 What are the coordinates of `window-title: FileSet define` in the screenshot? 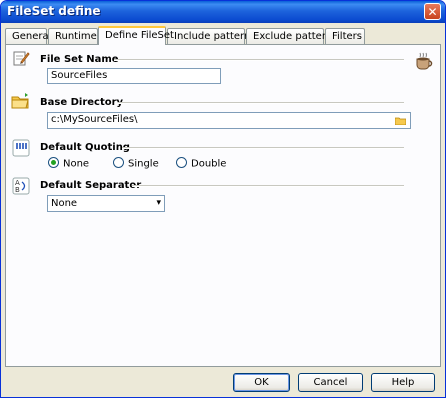 It's located at (54, 11).